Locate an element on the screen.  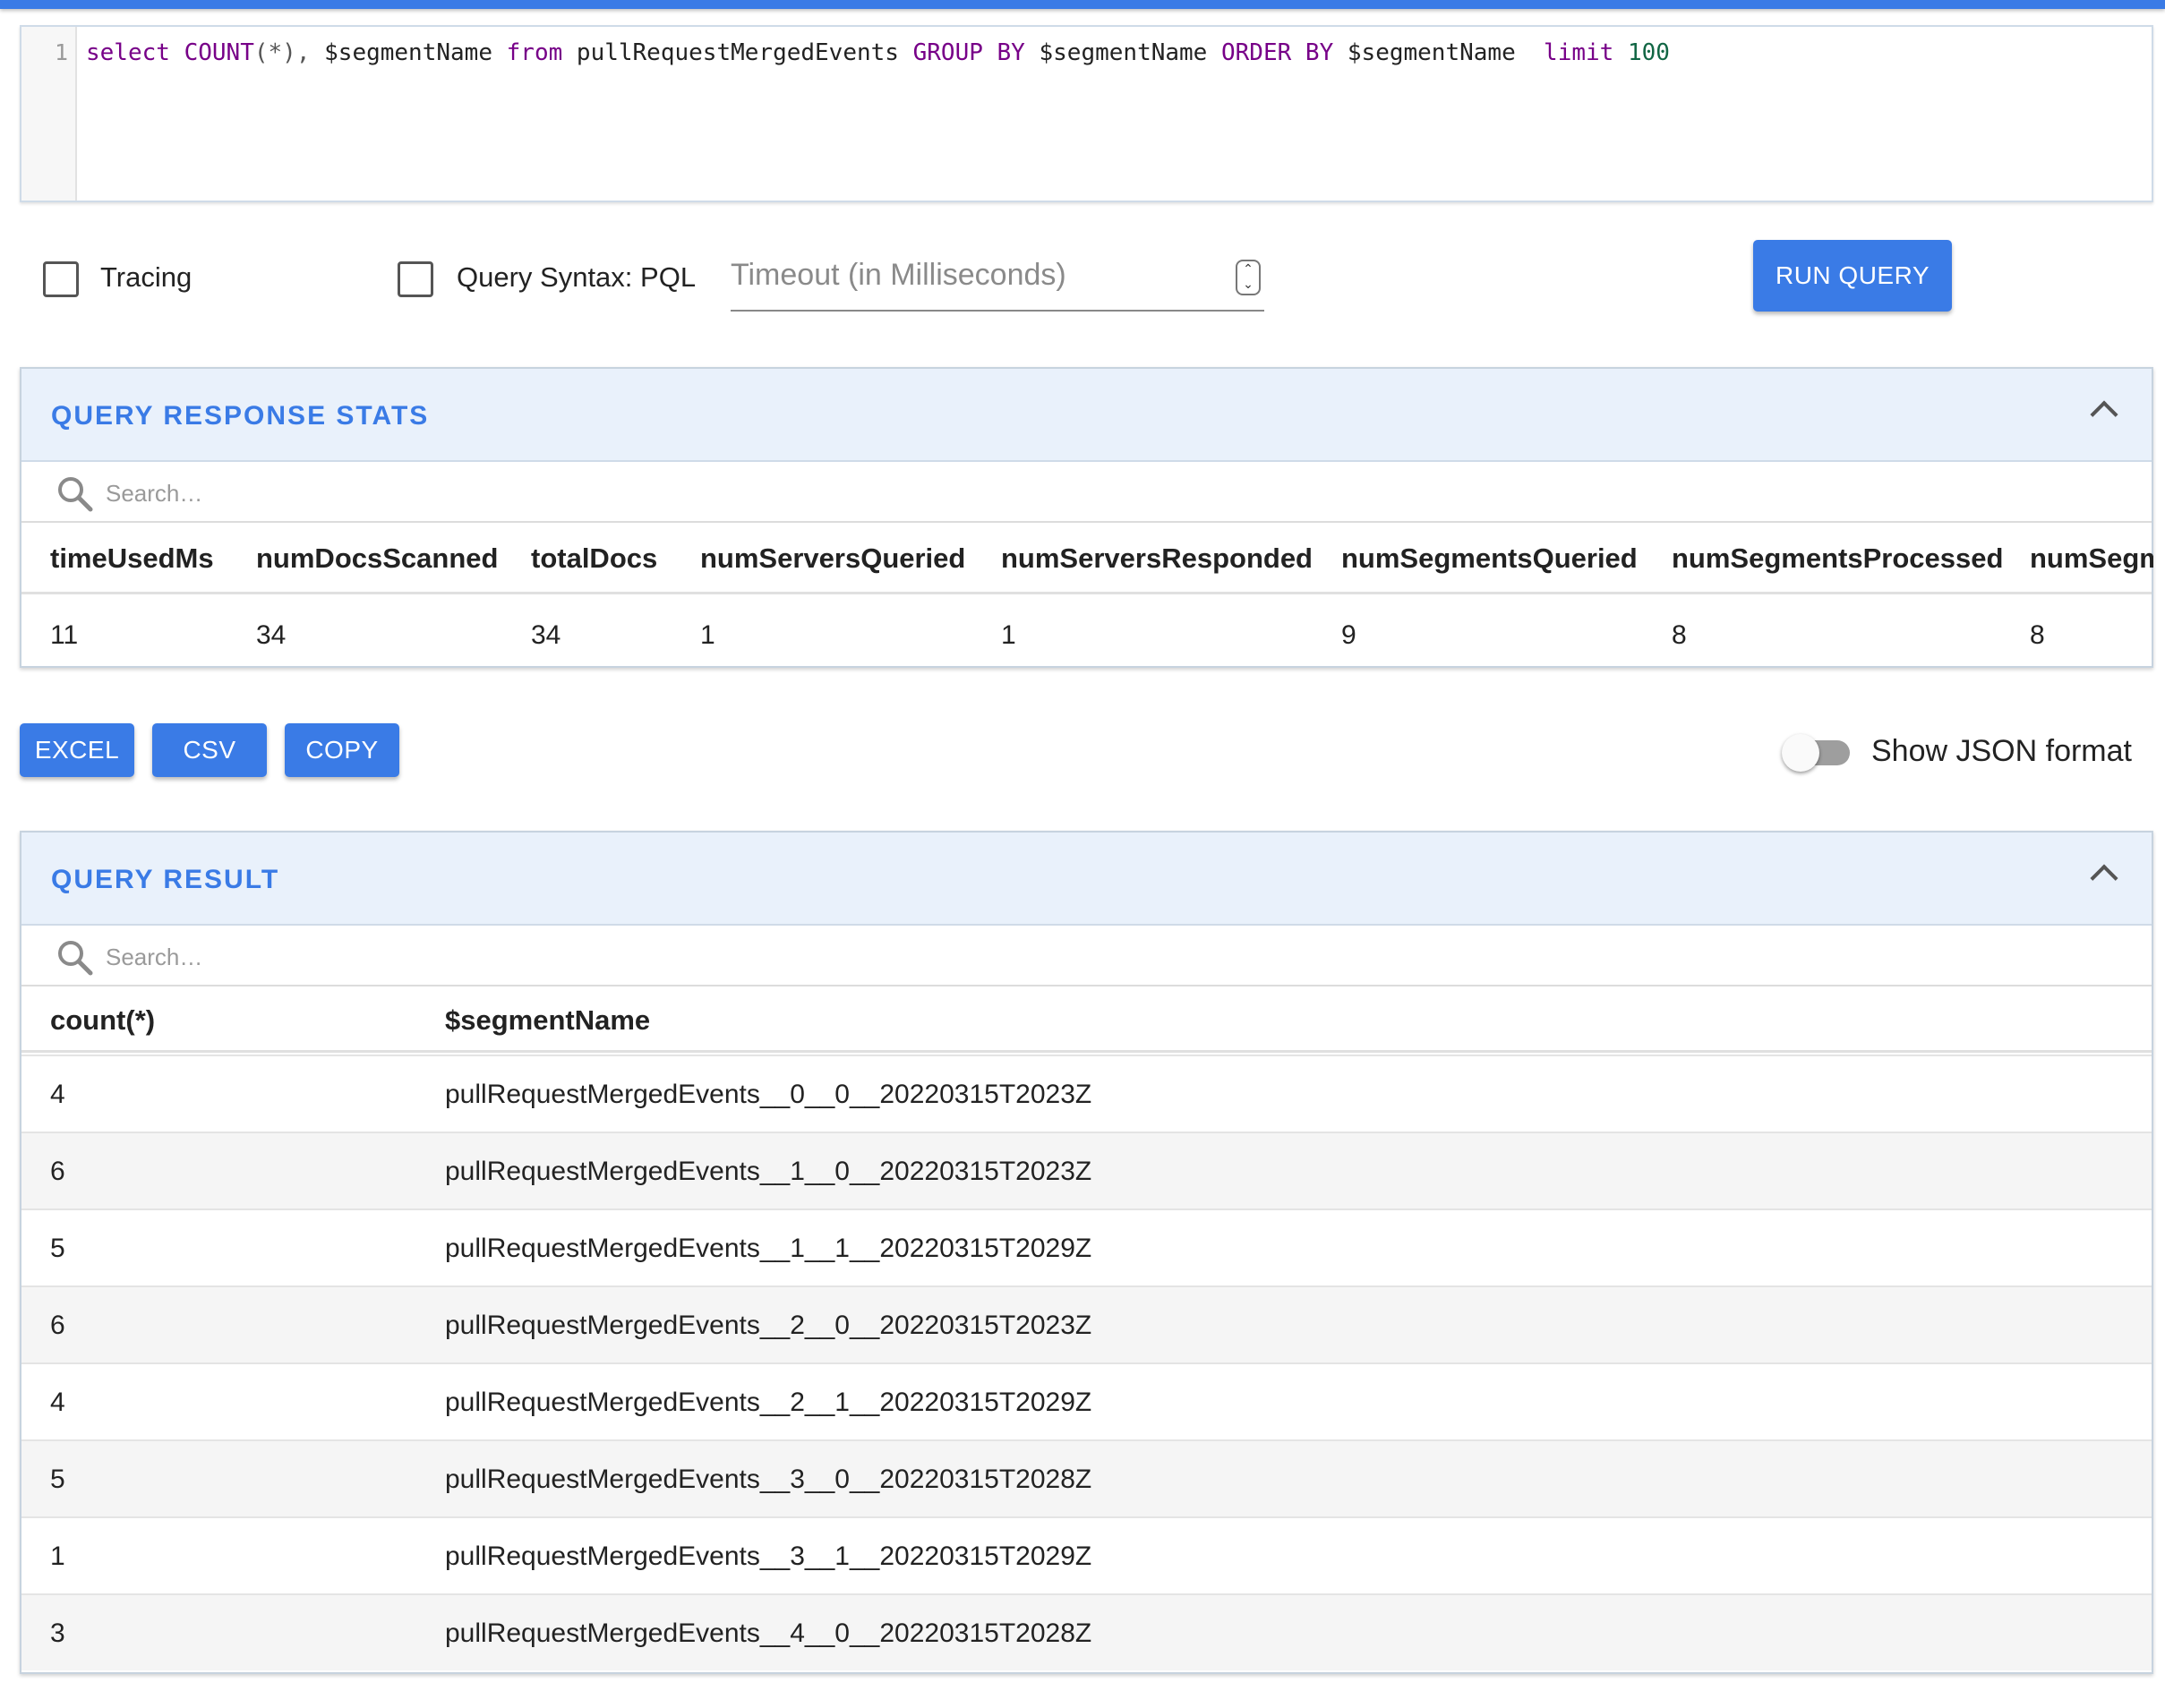
run-query-button: RUN QUERY is located at coordinates (1852, 276).